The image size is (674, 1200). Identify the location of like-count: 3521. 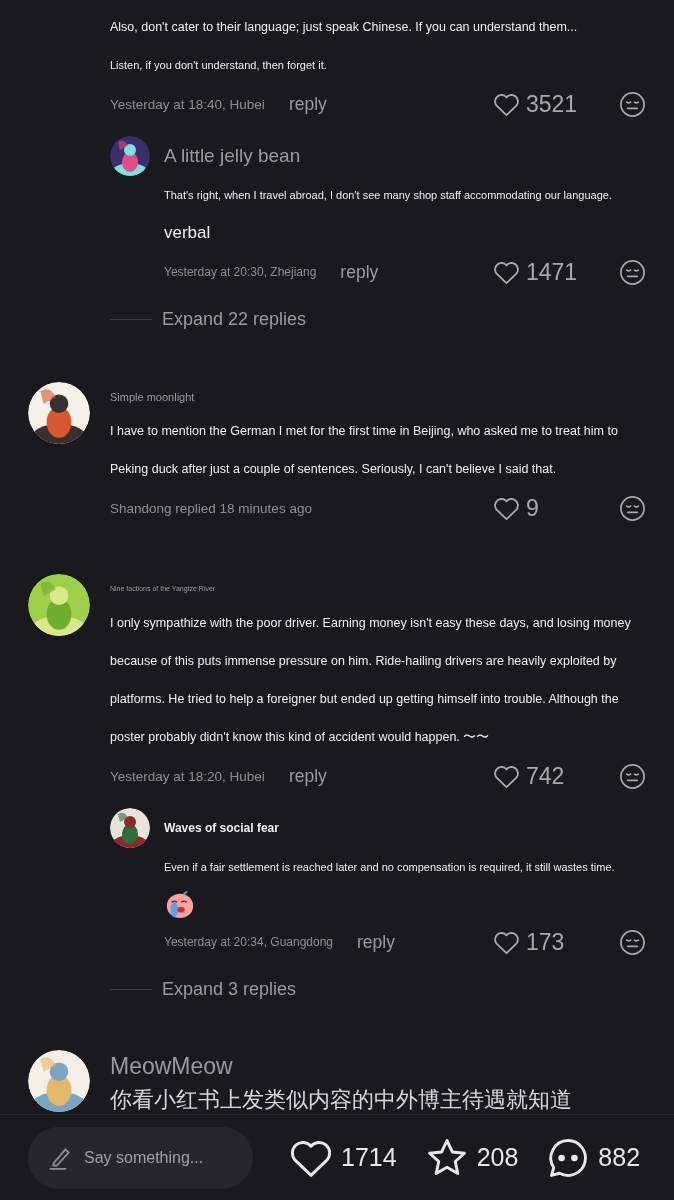
(552, 104).